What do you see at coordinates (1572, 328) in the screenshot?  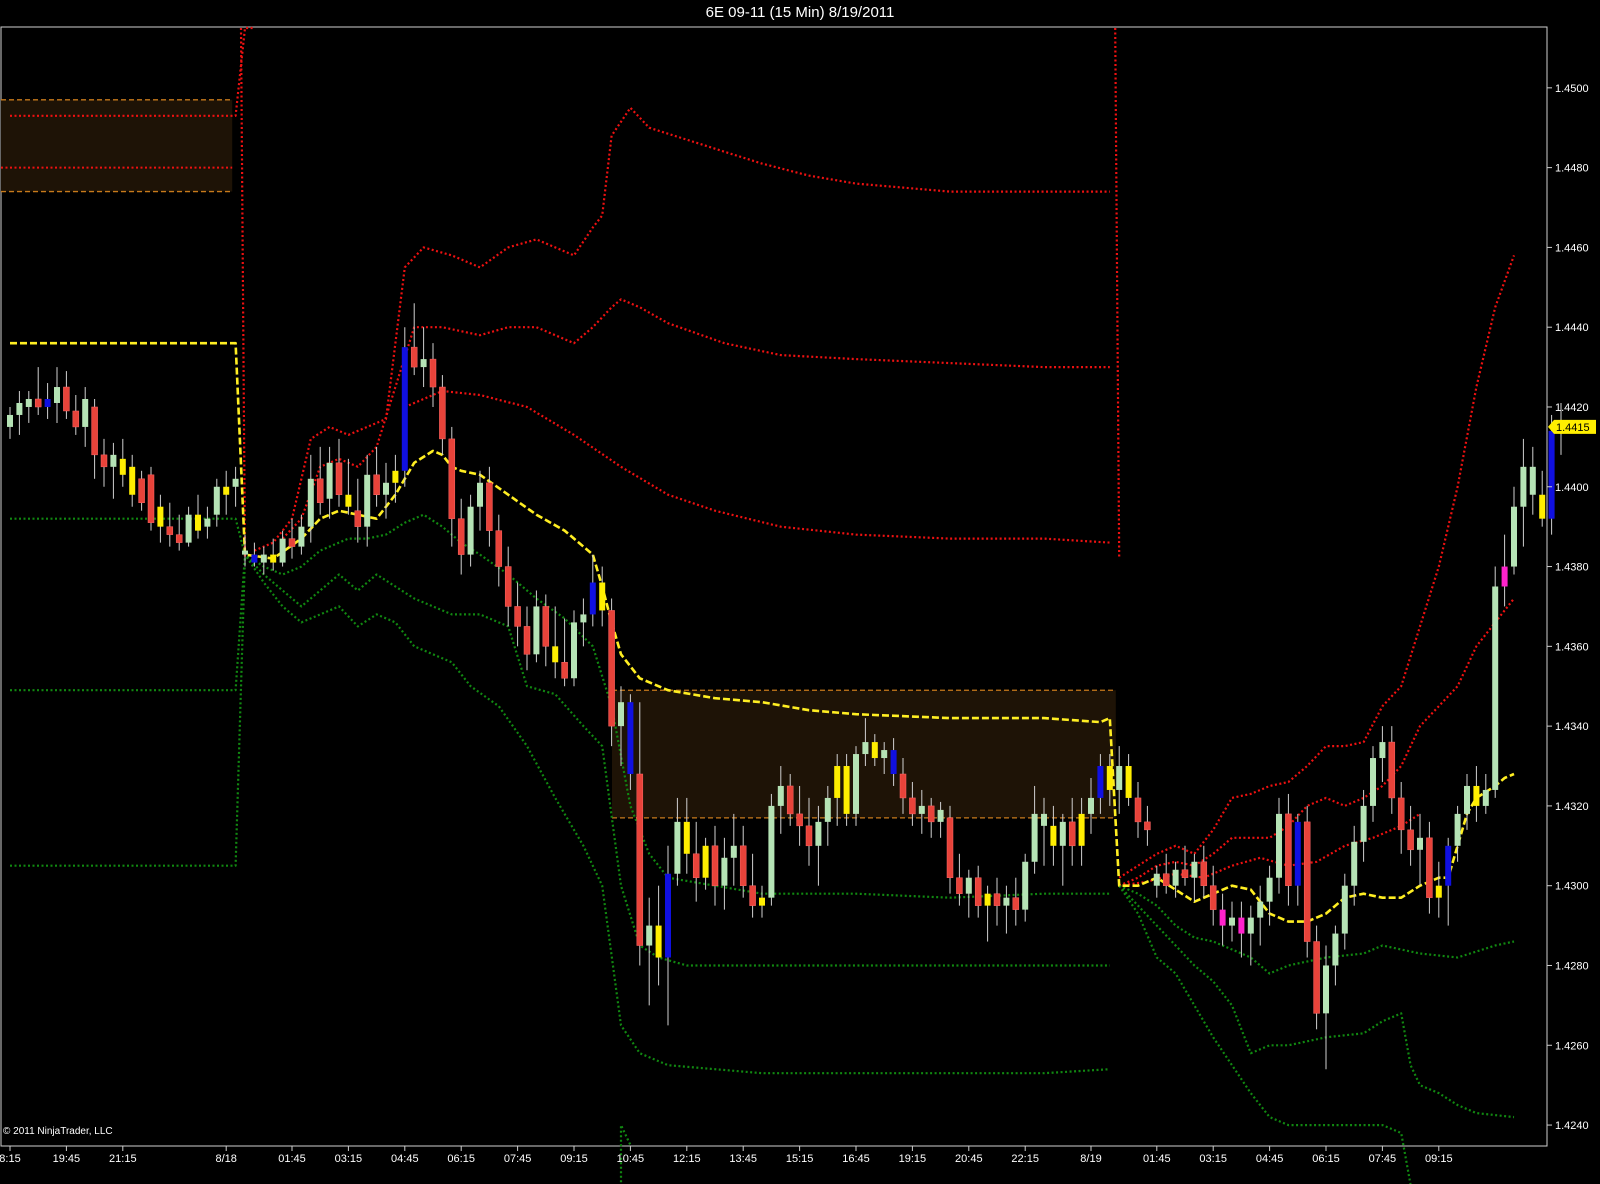 I see `price-tick-label: 1.4440` at bounding box center [1572, 328].